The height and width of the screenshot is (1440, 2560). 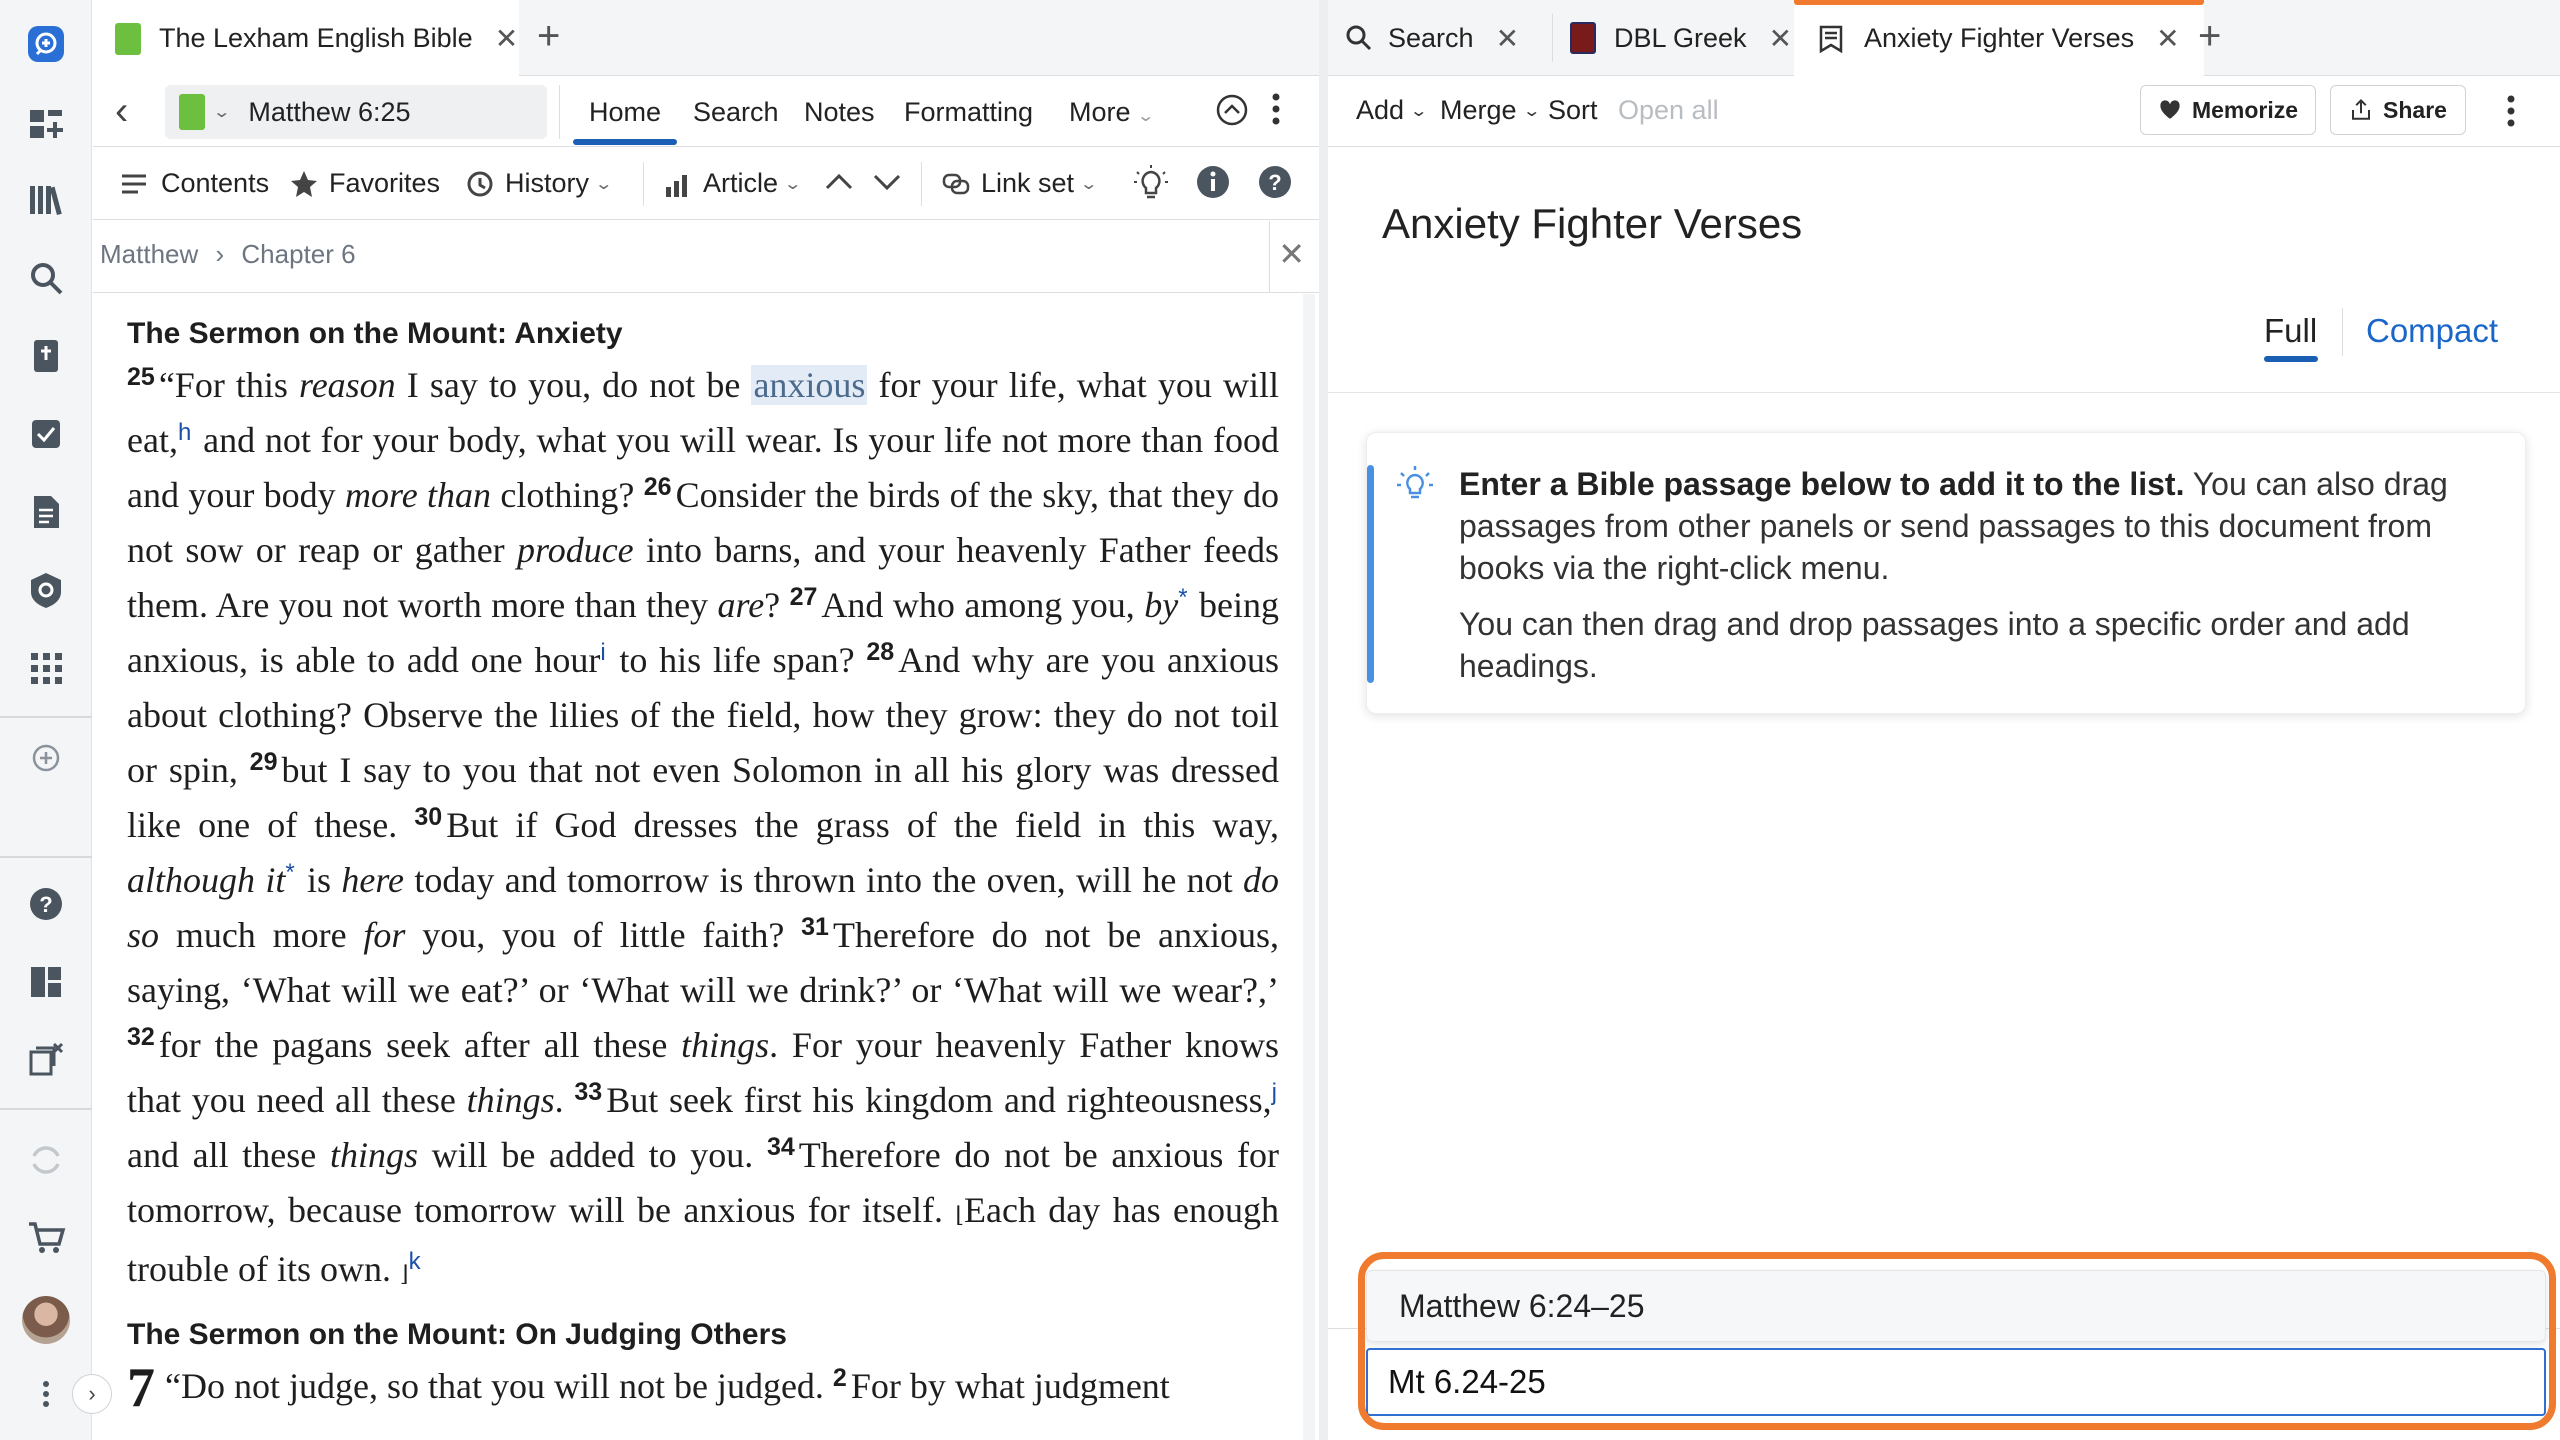 I want to click on more-vertical-icon, so click(x=46, y=1394).